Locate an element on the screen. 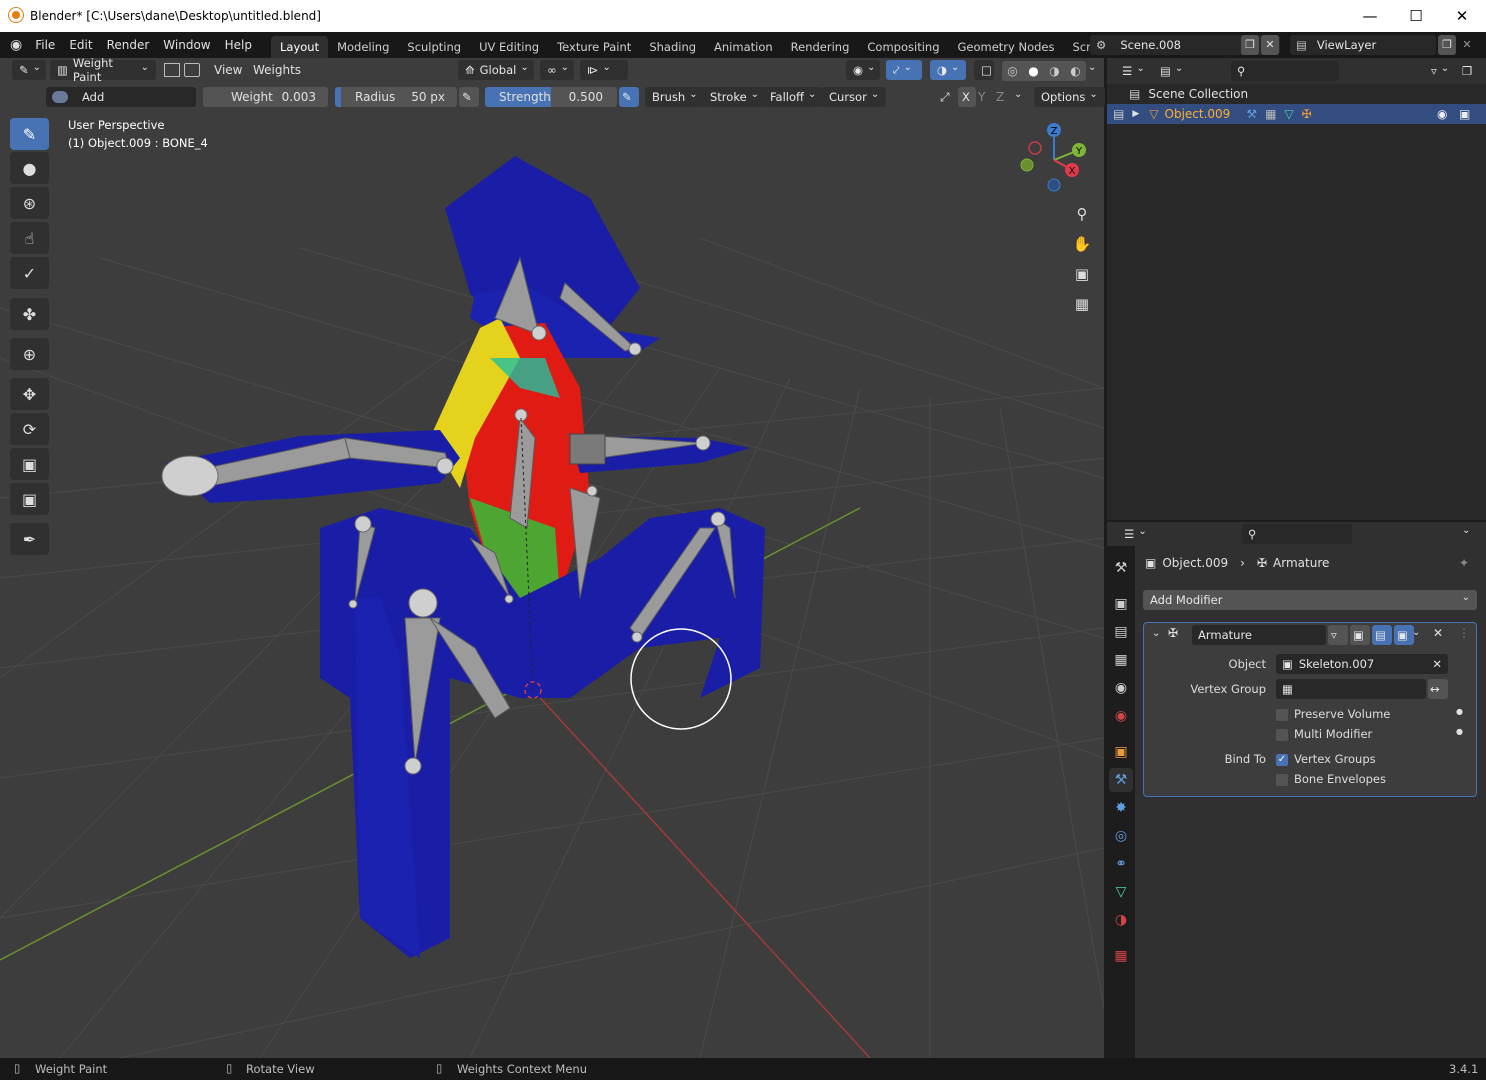  menu-file: File is located at coordinates (45, 45).